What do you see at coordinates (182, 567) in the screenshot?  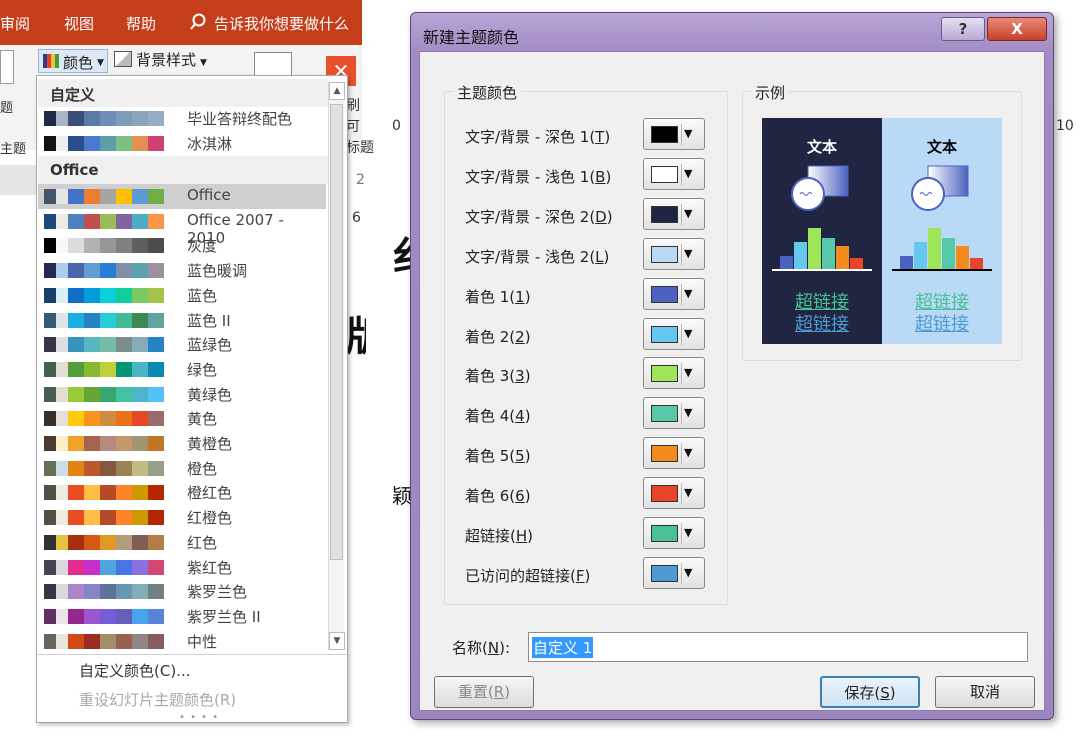 I see `theme-color-set-item: 紫红色` at bounding box center [182, 567].